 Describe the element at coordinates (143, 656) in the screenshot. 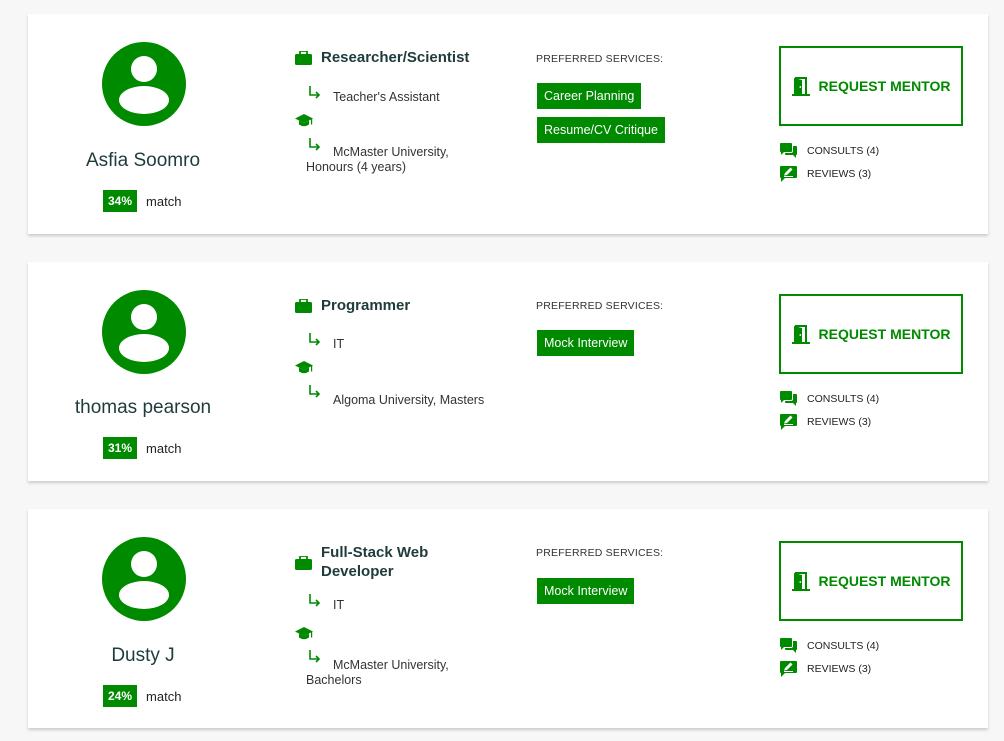

I see `mentor-name: Dusty J` at that location.